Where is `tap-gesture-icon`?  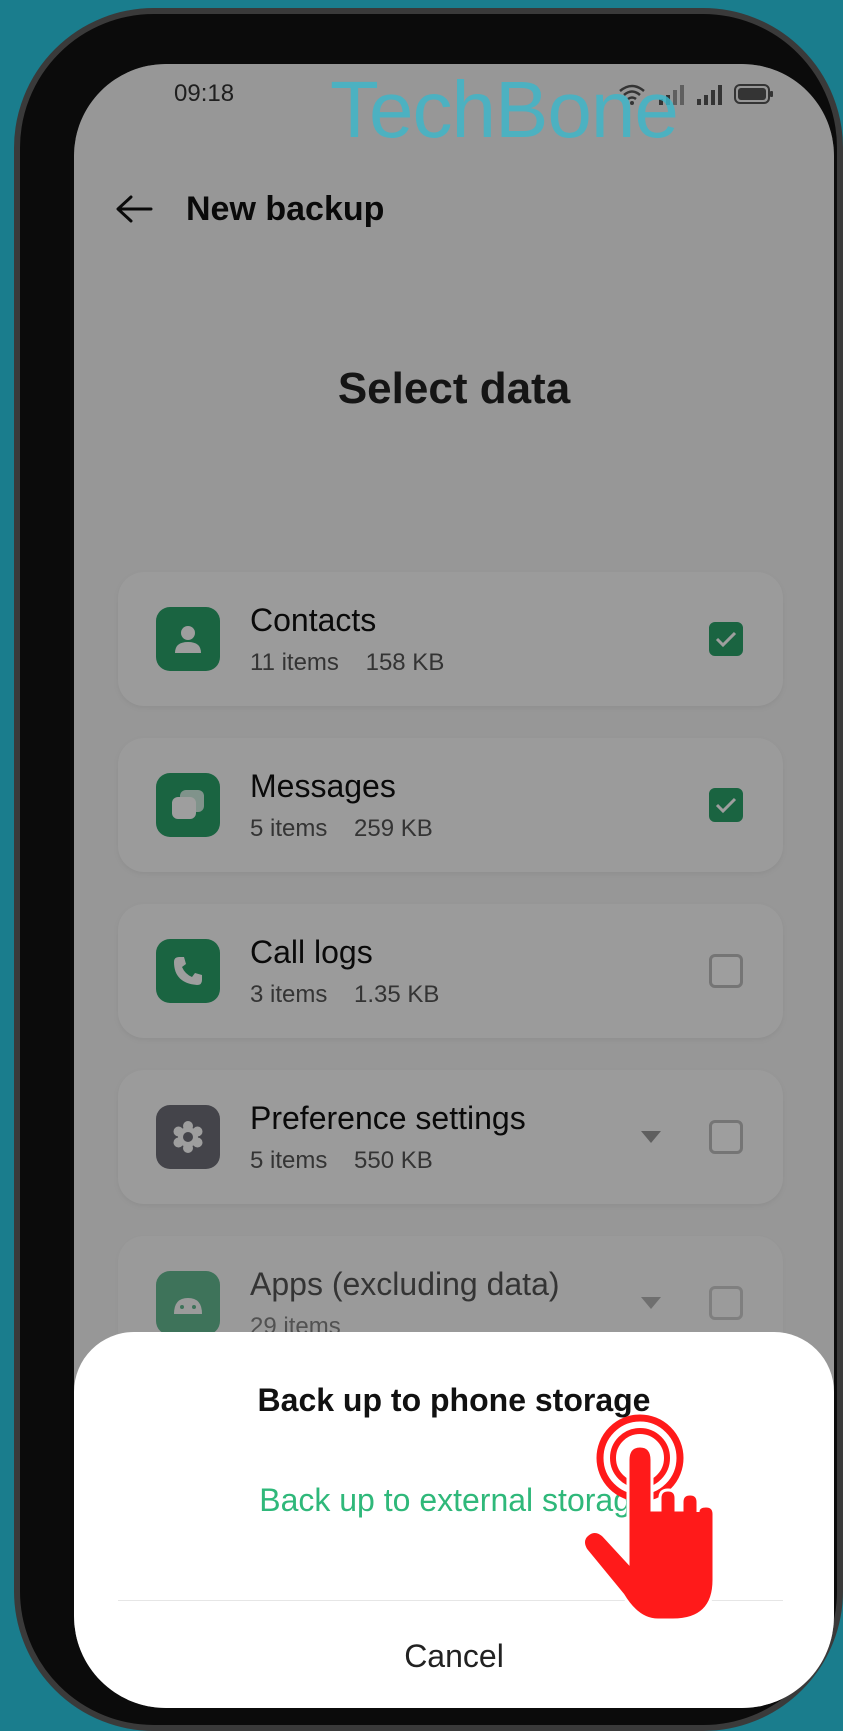
tap-gesture-icon is located at coordinates (648, 1518).